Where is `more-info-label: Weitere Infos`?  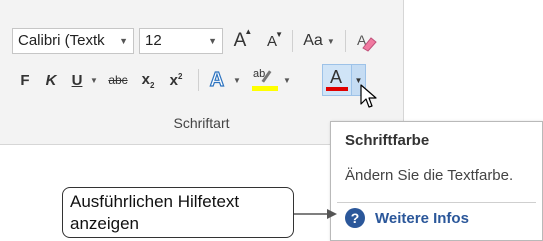
more-info-label: Weitere Infos is located at coordinates (422, 218).